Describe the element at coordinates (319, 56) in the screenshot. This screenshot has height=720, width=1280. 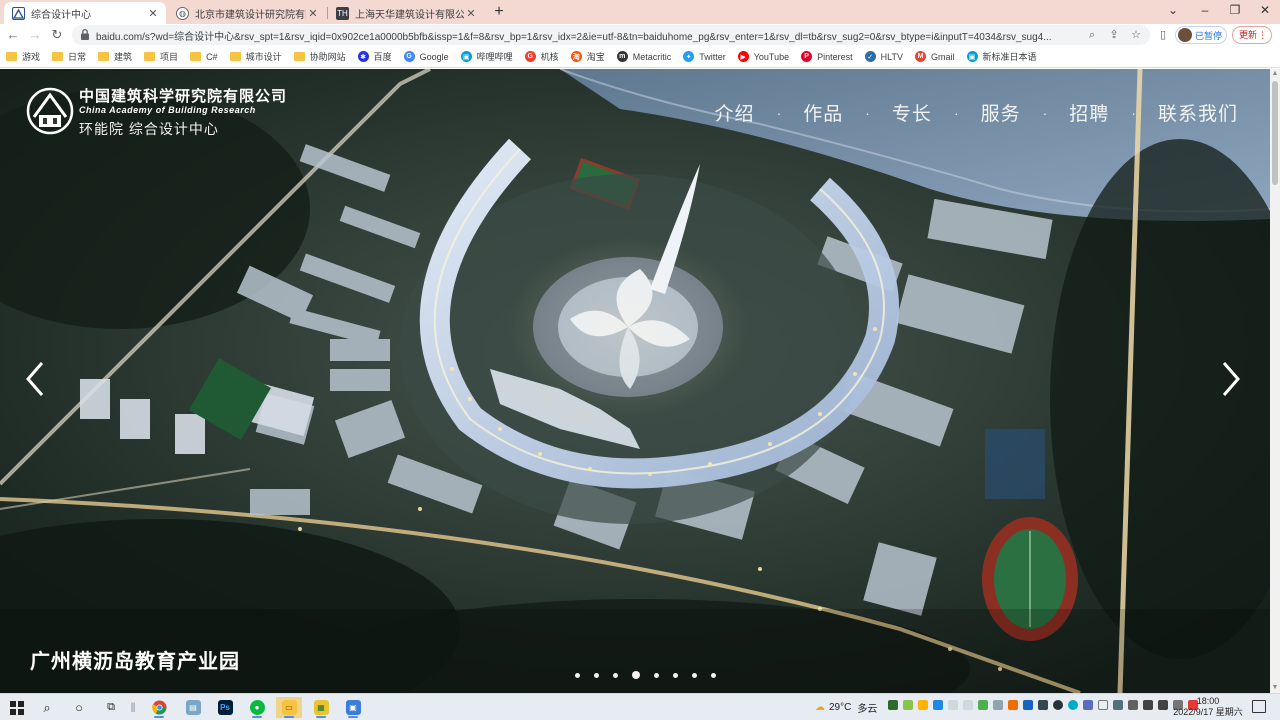
I see `bookmark-item: 协助网站` at that location.